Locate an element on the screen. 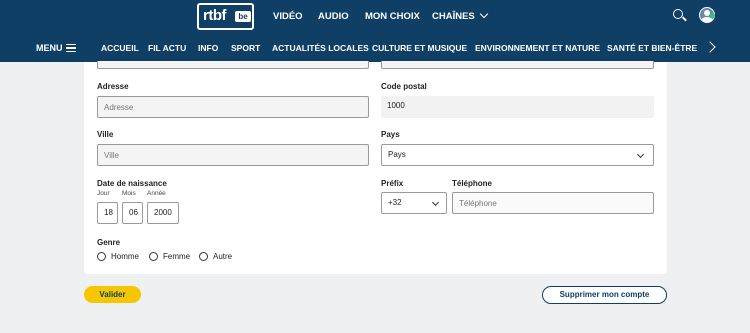  year-input: 2000 is located at coordinates (163, 213).